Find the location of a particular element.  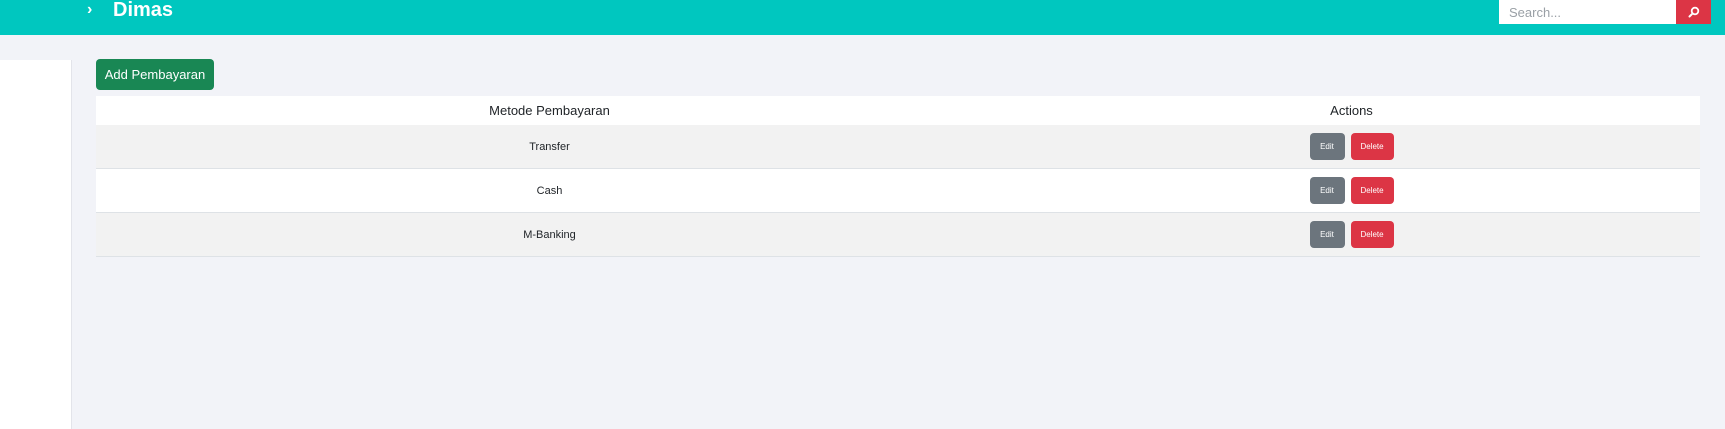

payment-method-cell: Cash is located at coordinates (549, 190).